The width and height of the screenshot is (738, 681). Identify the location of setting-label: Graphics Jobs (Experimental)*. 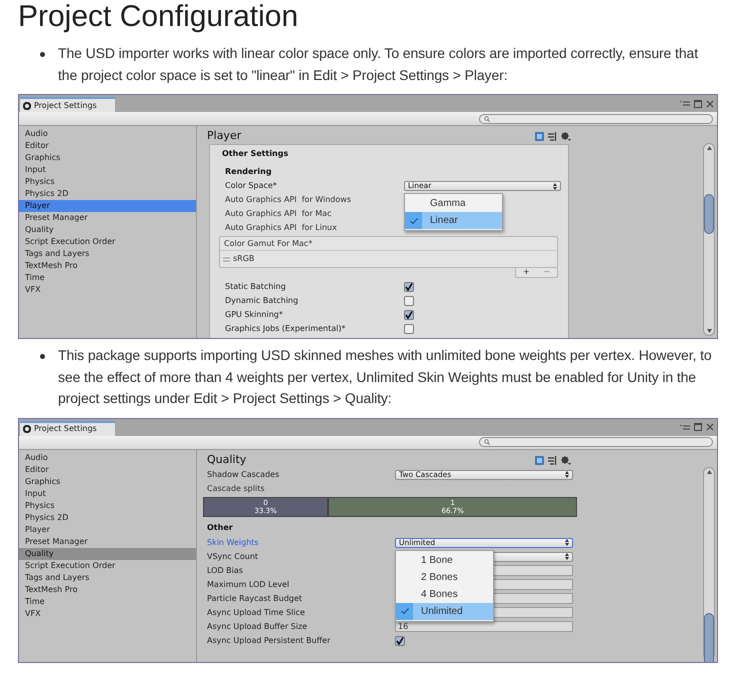
(286, 329).